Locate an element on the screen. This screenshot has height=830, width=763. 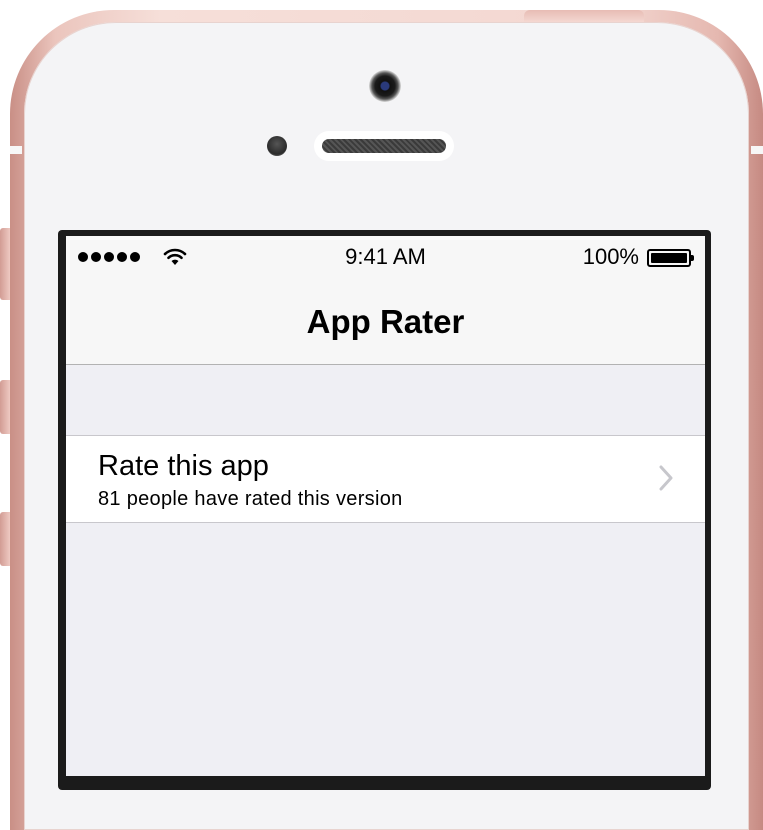
proximity-sensor-icon is located at coordinates (277, 146).